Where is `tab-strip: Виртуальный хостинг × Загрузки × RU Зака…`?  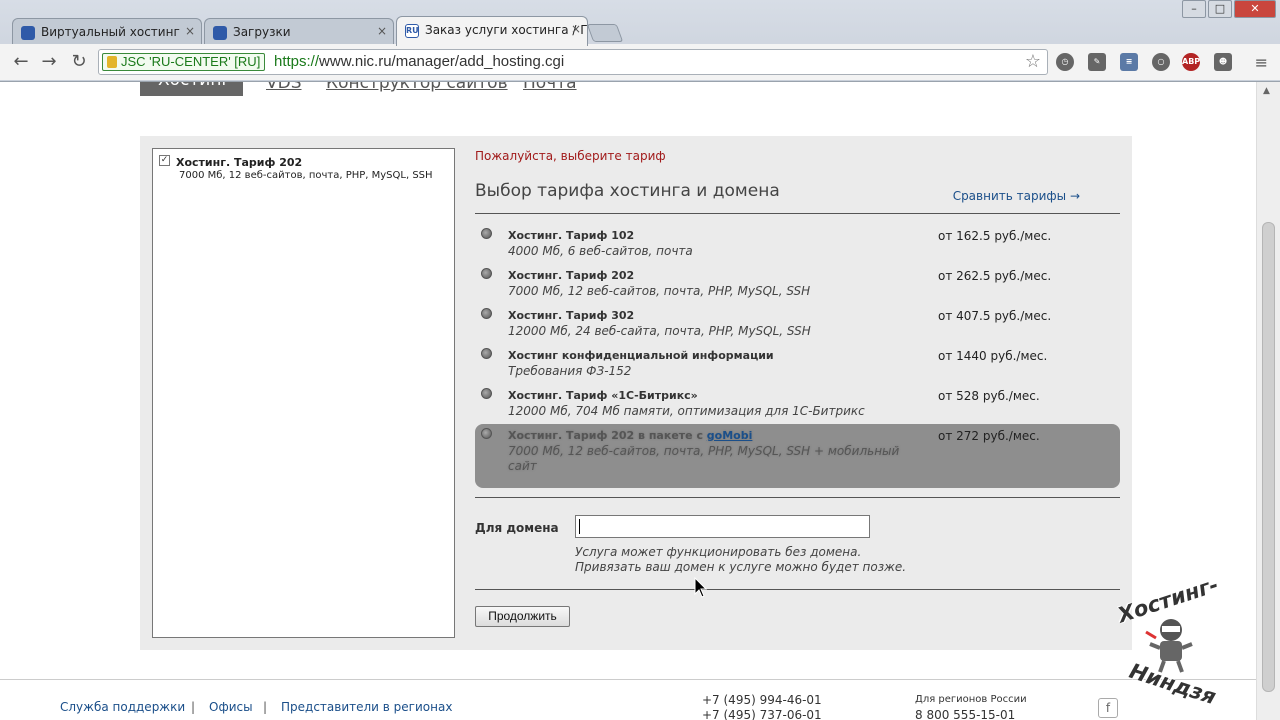 tab-strip: Виртуальный хостинг × Загрузки × RU Зака… is located at coordinates (580, 30).